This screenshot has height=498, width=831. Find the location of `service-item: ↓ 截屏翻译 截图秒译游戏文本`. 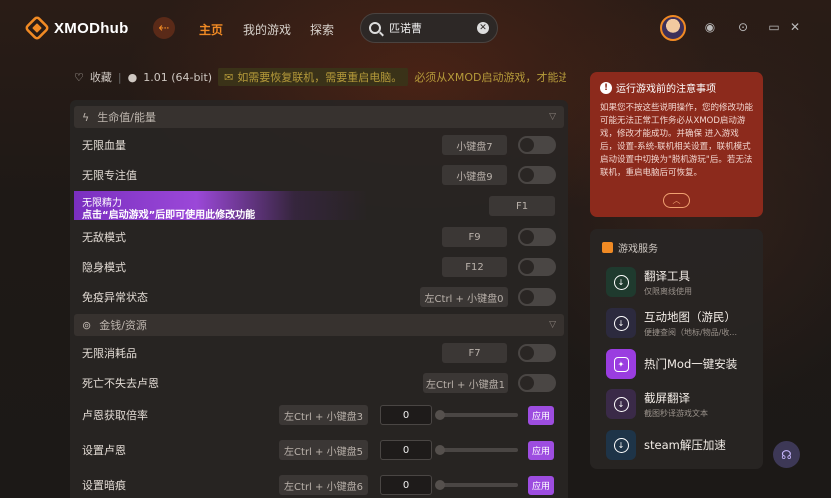

service-item: ↓ 截屏翻译 截图秒译游戏文本 is located at coordinates (681, 404).